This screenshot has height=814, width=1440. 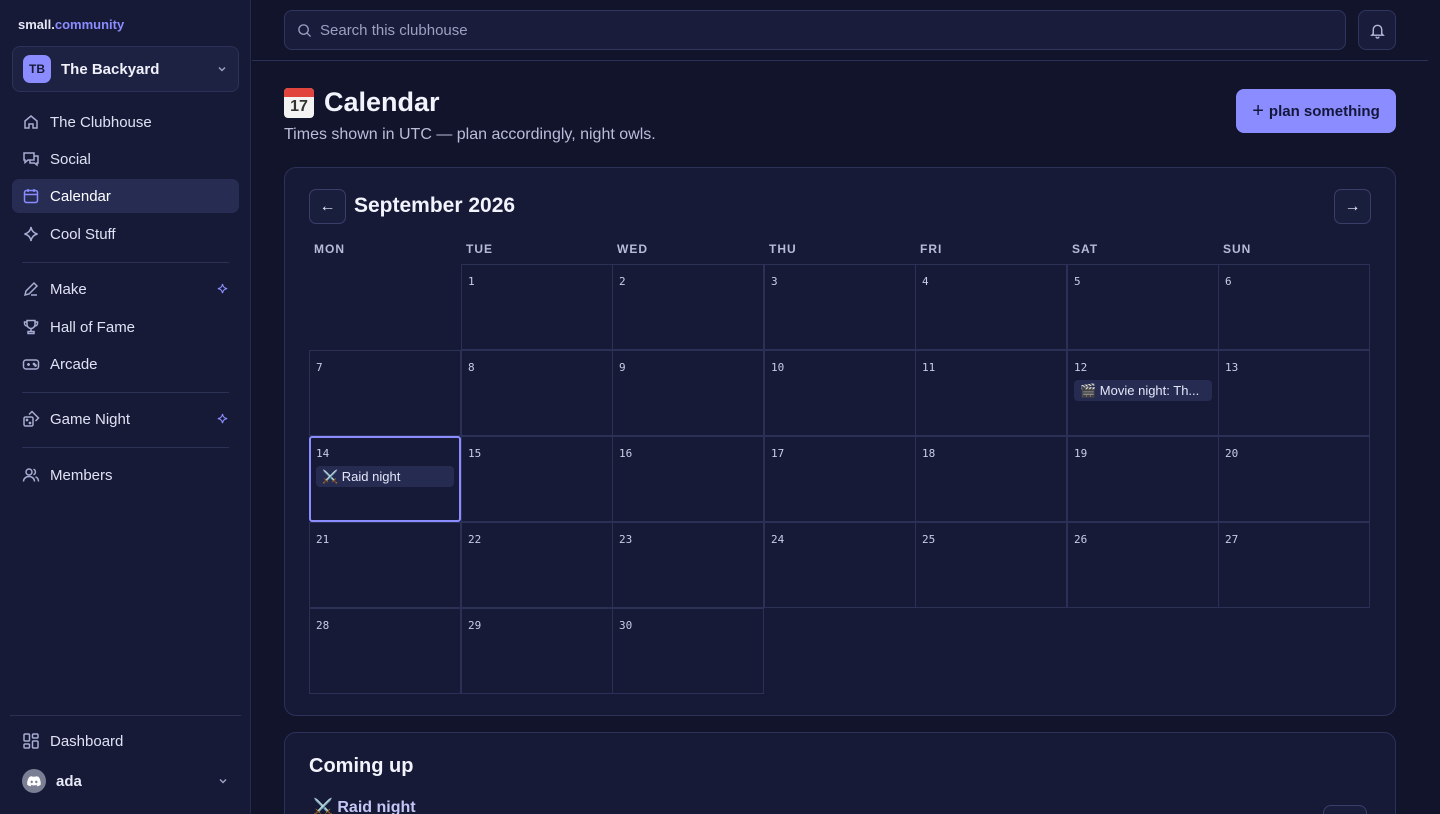 I want to click on calendar-day-cell: 18, so click(x=991, y=479).